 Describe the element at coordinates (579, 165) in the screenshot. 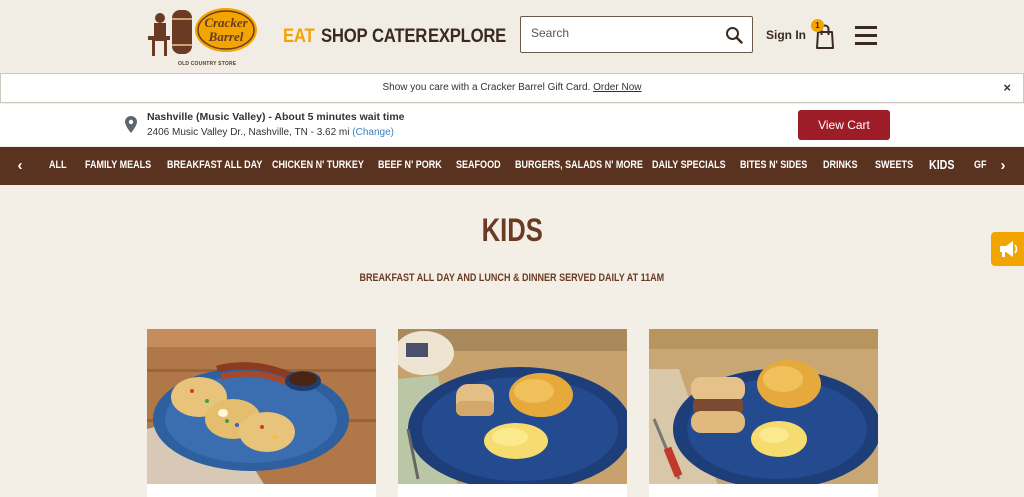

I see `category-burgers-salads: BURGERS, SALADS N' MORE` at that location.